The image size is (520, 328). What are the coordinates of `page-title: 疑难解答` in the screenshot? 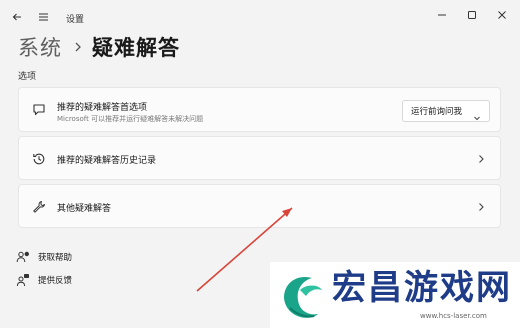 It's located at (136, 48).